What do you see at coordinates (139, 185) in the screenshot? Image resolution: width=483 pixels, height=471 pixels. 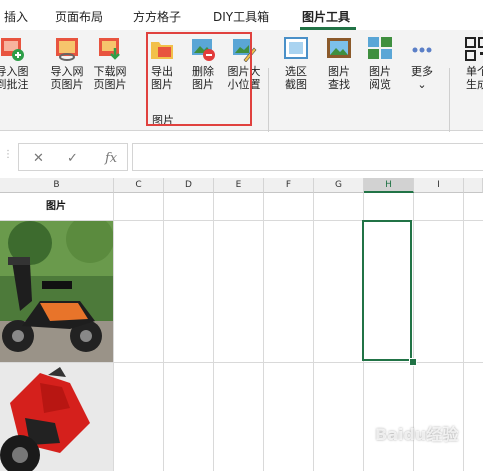 I see `column-header-c: C` at bounding box center [139, 185].